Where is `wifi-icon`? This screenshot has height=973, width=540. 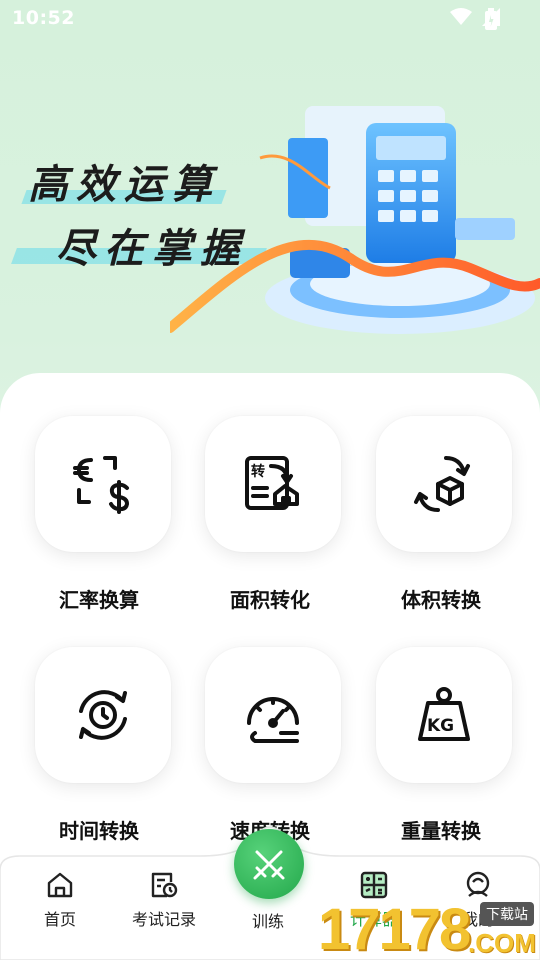
wifi-icon is located at coordinates (461, 16).